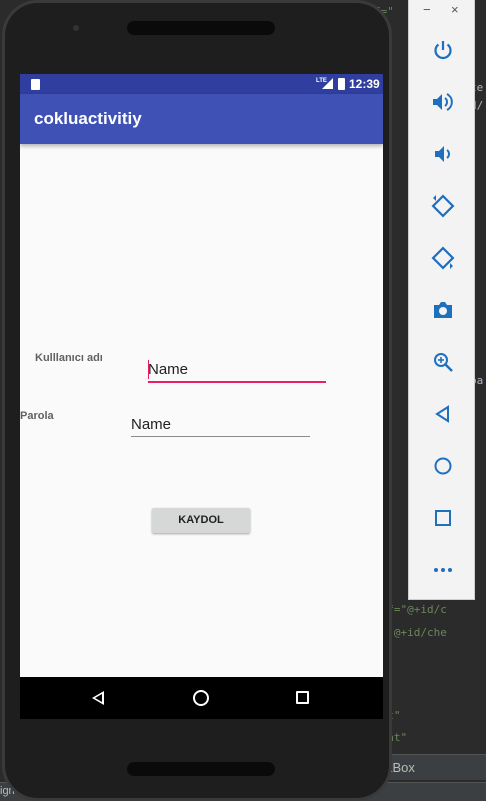 This screenshot has height=801, width=486. Describe the element at coordinates (442, 414) in the screenshot. I see `back-icon` at that location.